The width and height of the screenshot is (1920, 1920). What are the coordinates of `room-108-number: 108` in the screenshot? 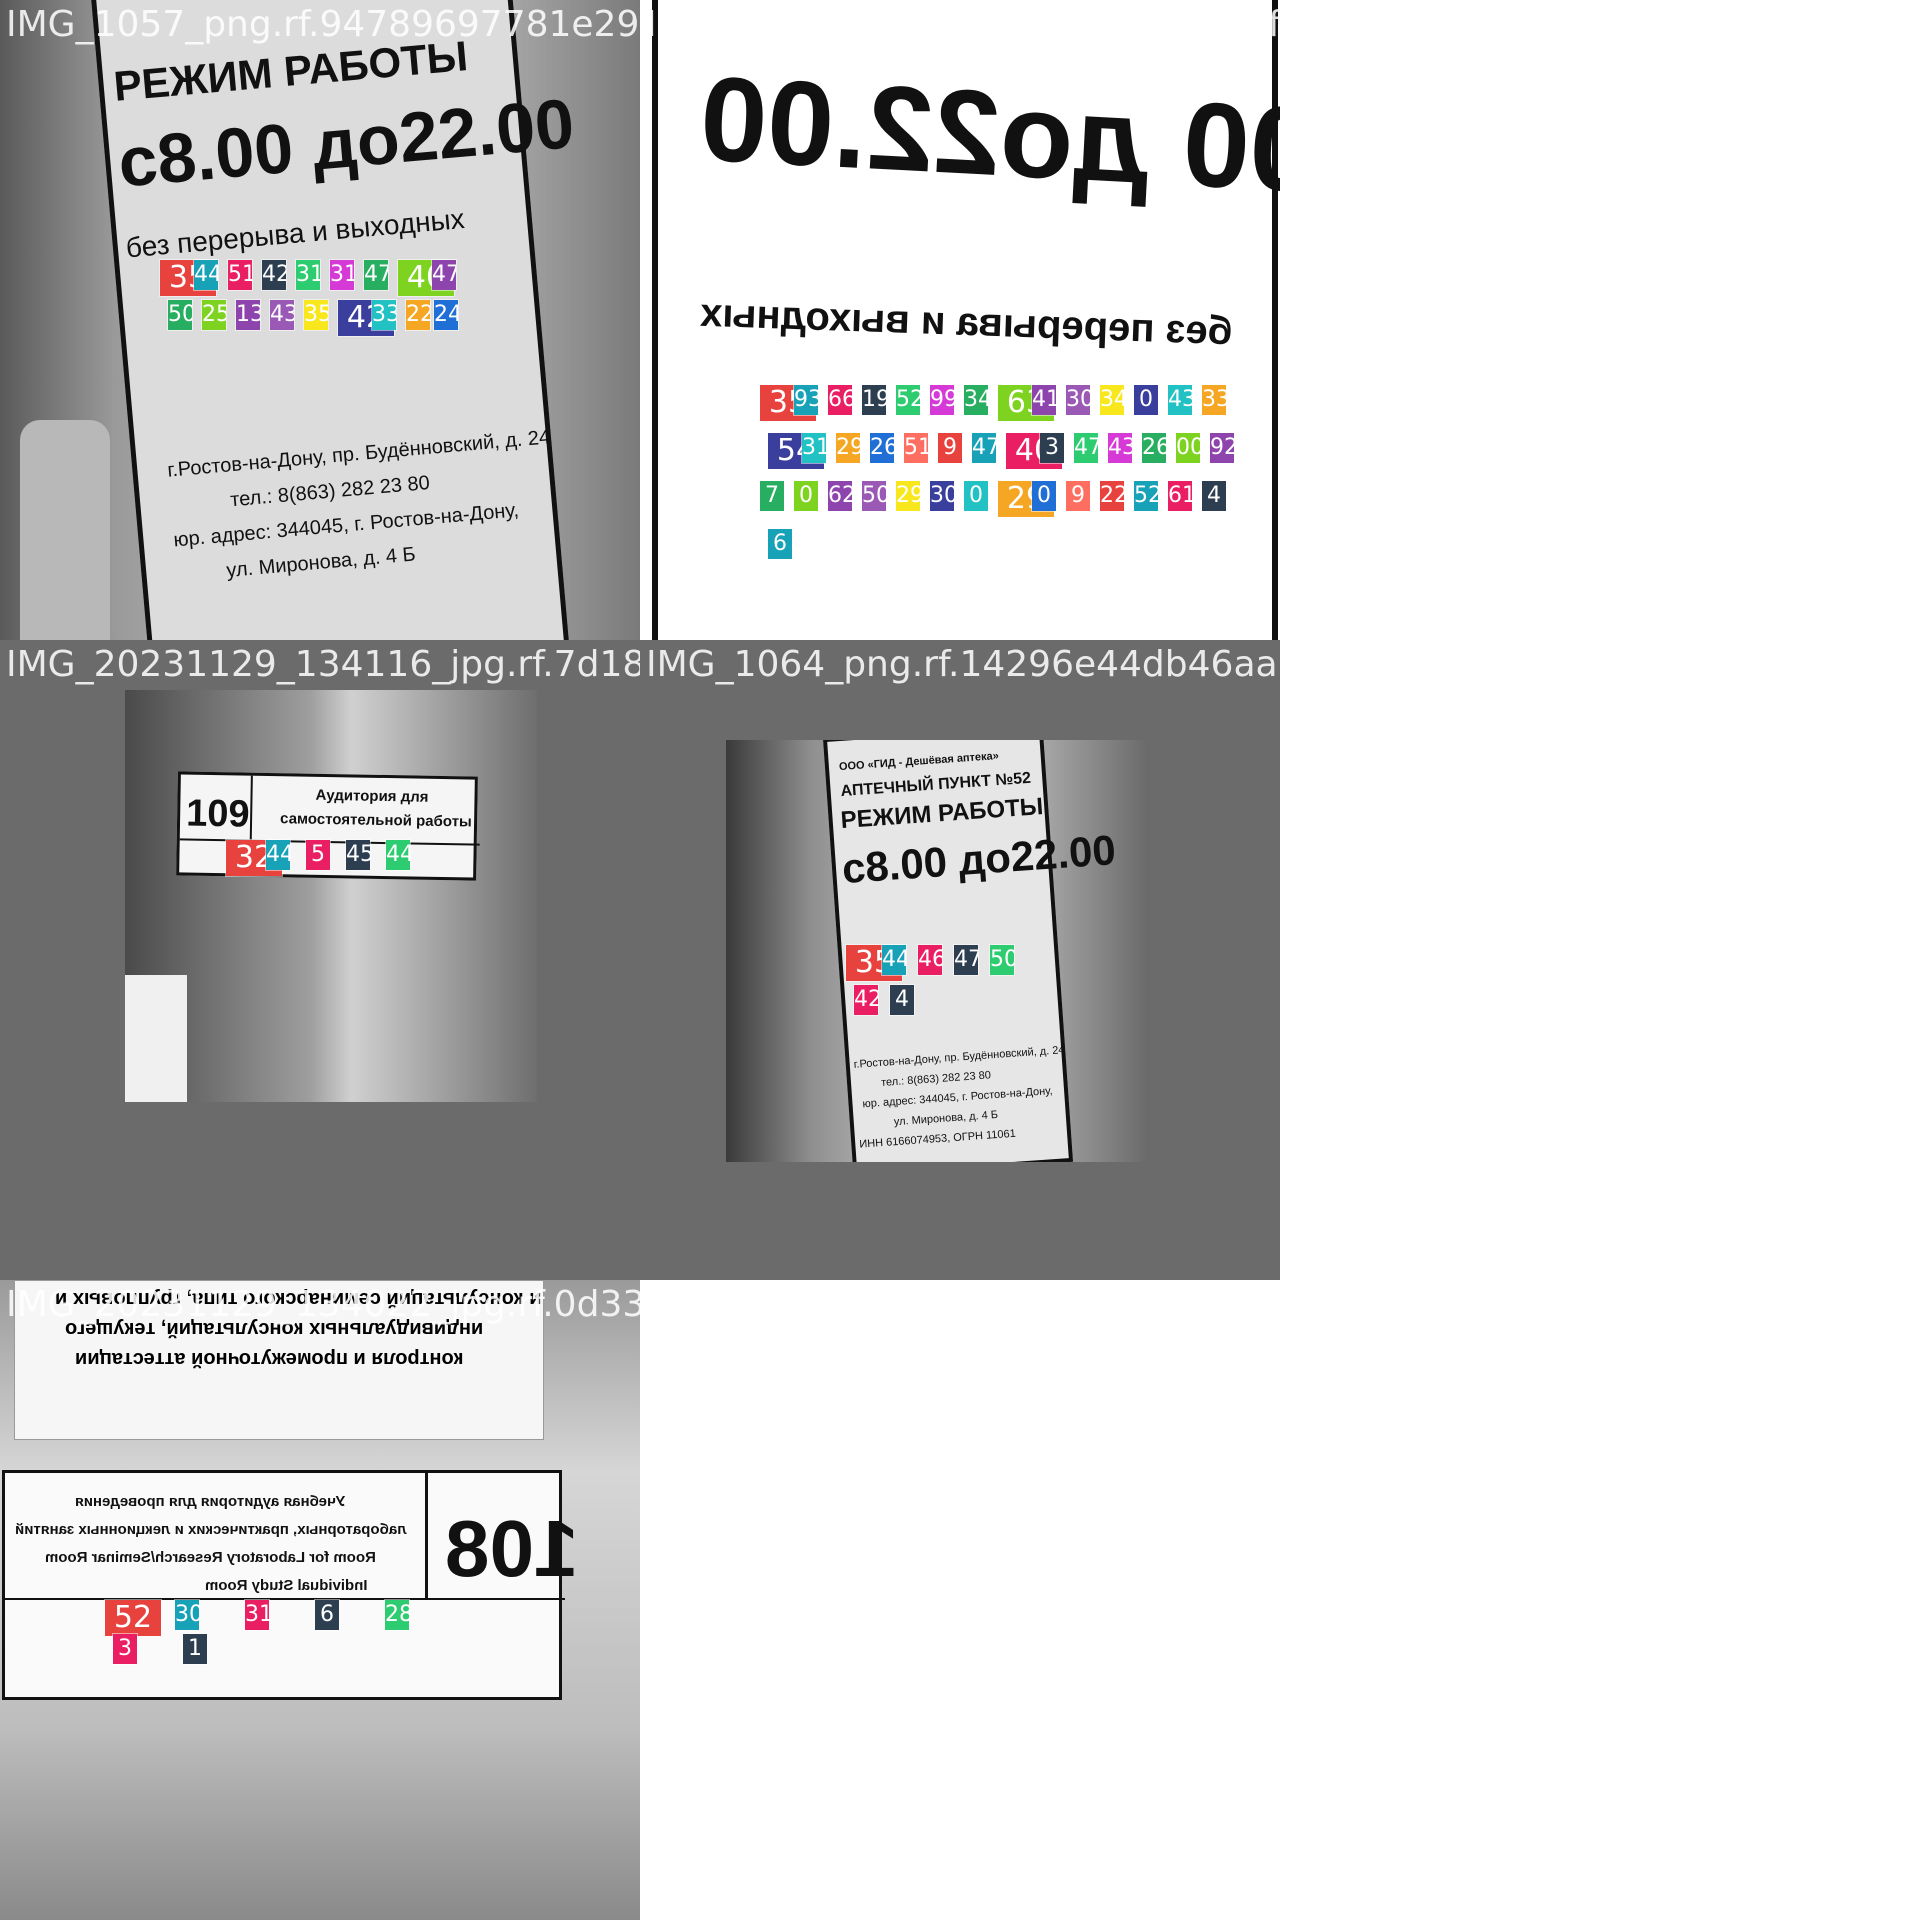 It's located at (512, 1548).